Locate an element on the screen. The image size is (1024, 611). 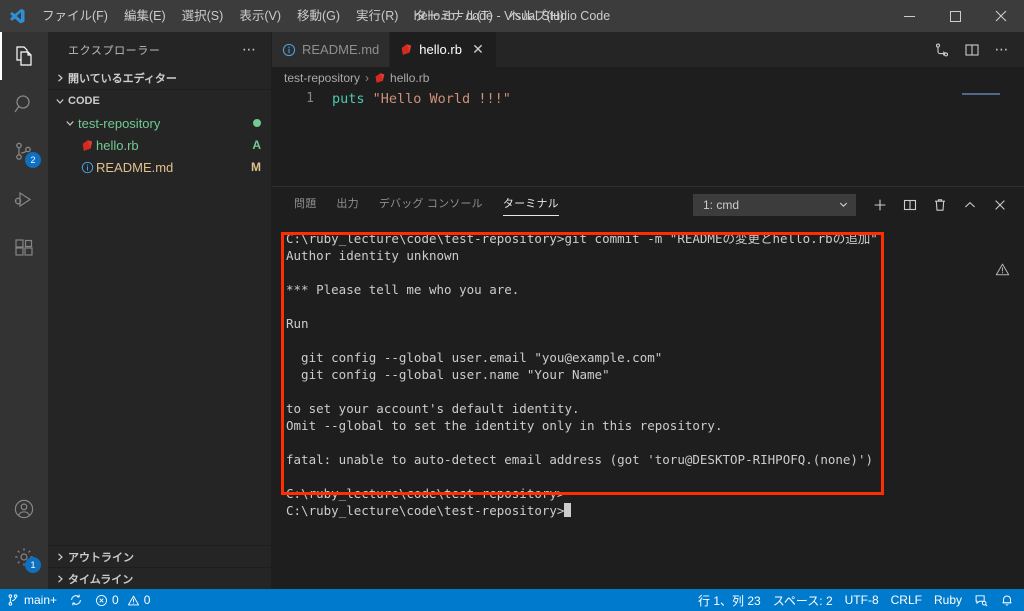
menu-selection: 選択(S) is located at coordinates (203, 16).